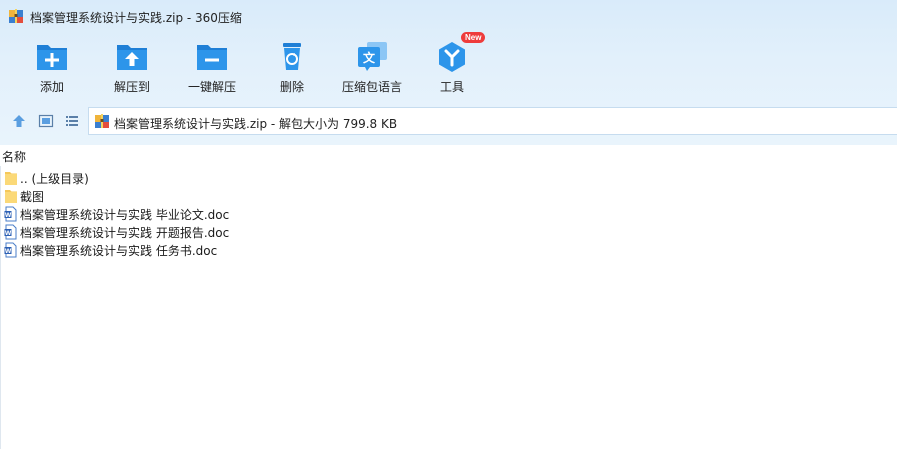 Image resolution: width=897 pixels, height=449 pixels. Describe the element at coordinates (16, 16) in the screenshot. I see `archive-app-icon` at that location.